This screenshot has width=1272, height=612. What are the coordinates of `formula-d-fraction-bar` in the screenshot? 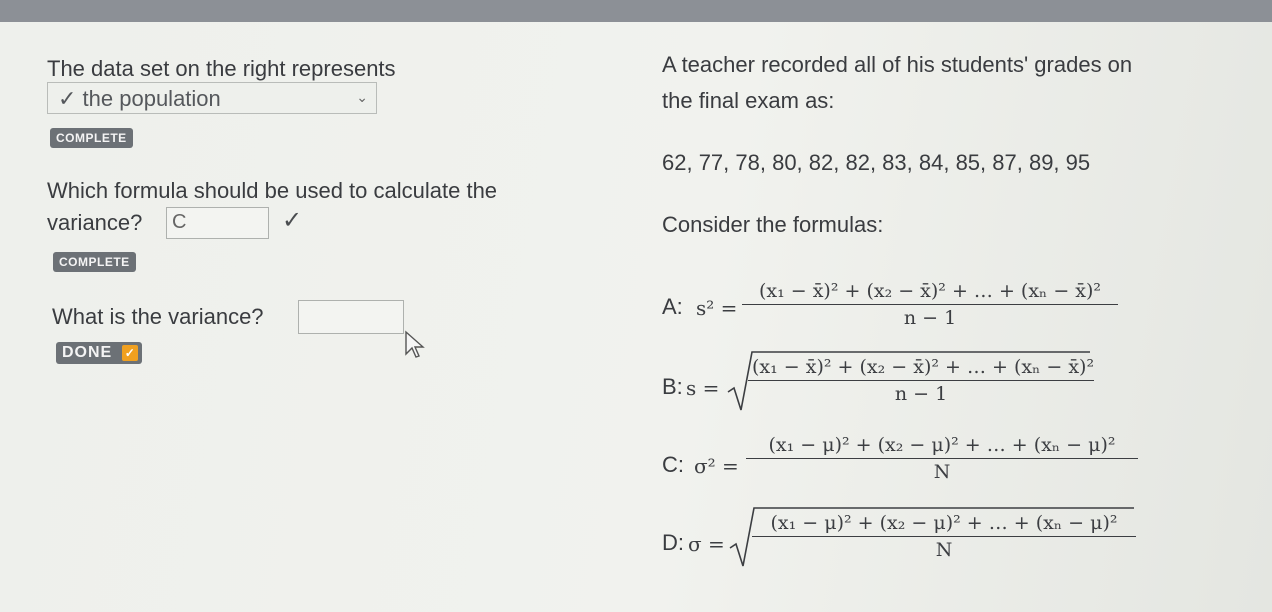 It's located at (944, 536).